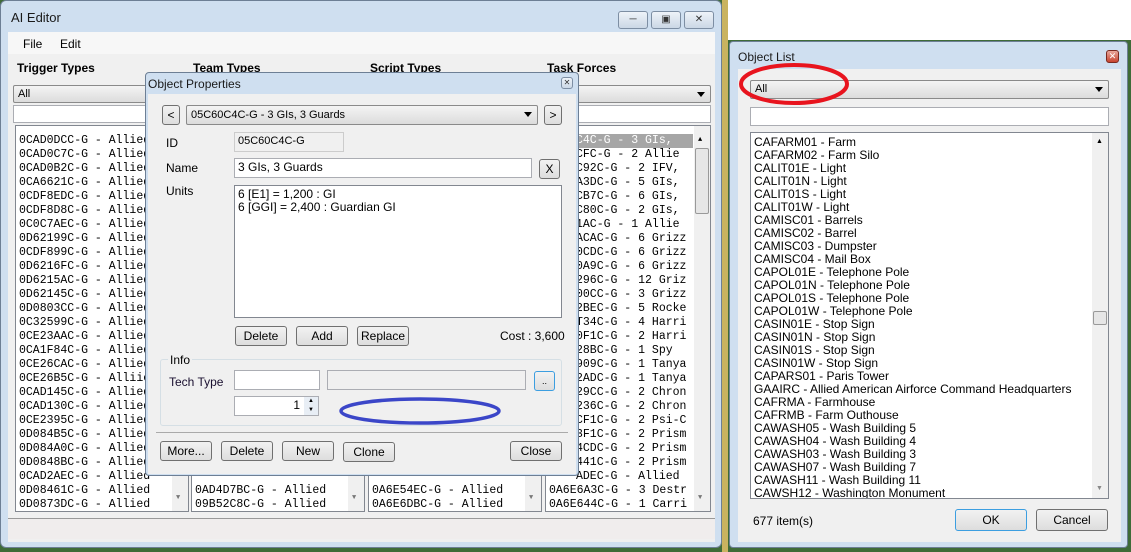  I want to click on clone-button: Clone, so click(369, 452).